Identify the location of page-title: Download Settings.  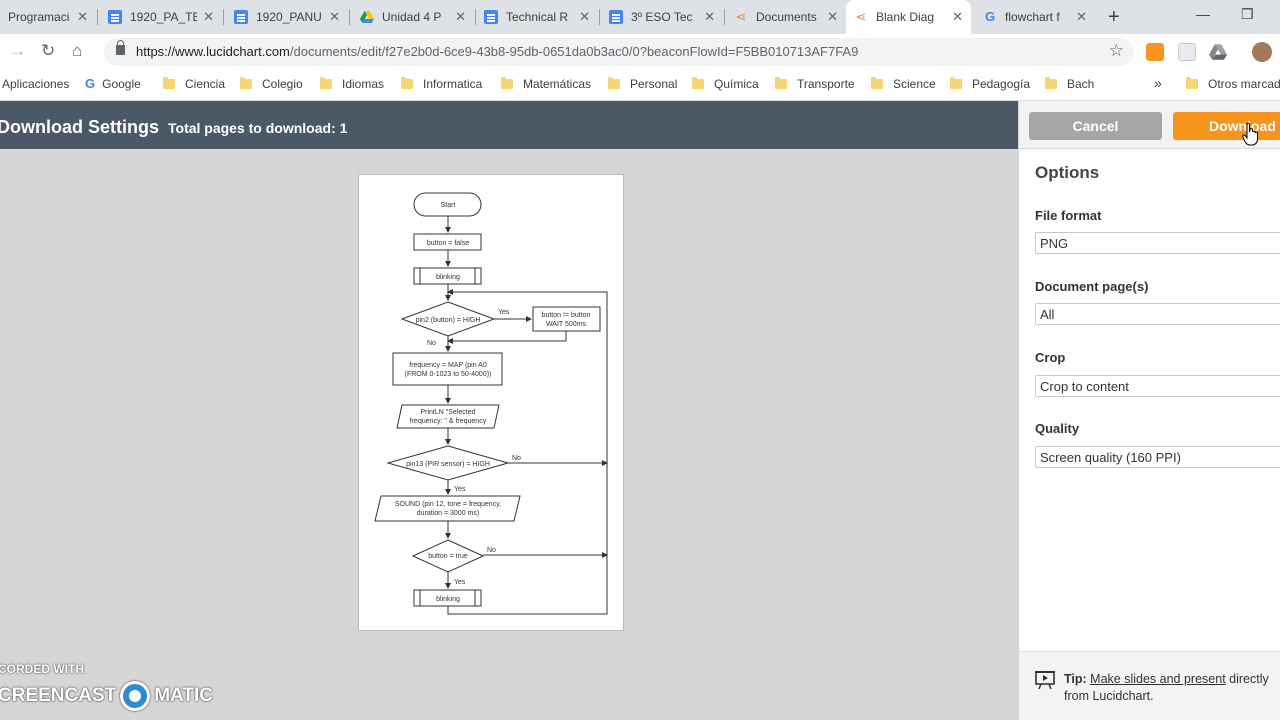
(79, 127).